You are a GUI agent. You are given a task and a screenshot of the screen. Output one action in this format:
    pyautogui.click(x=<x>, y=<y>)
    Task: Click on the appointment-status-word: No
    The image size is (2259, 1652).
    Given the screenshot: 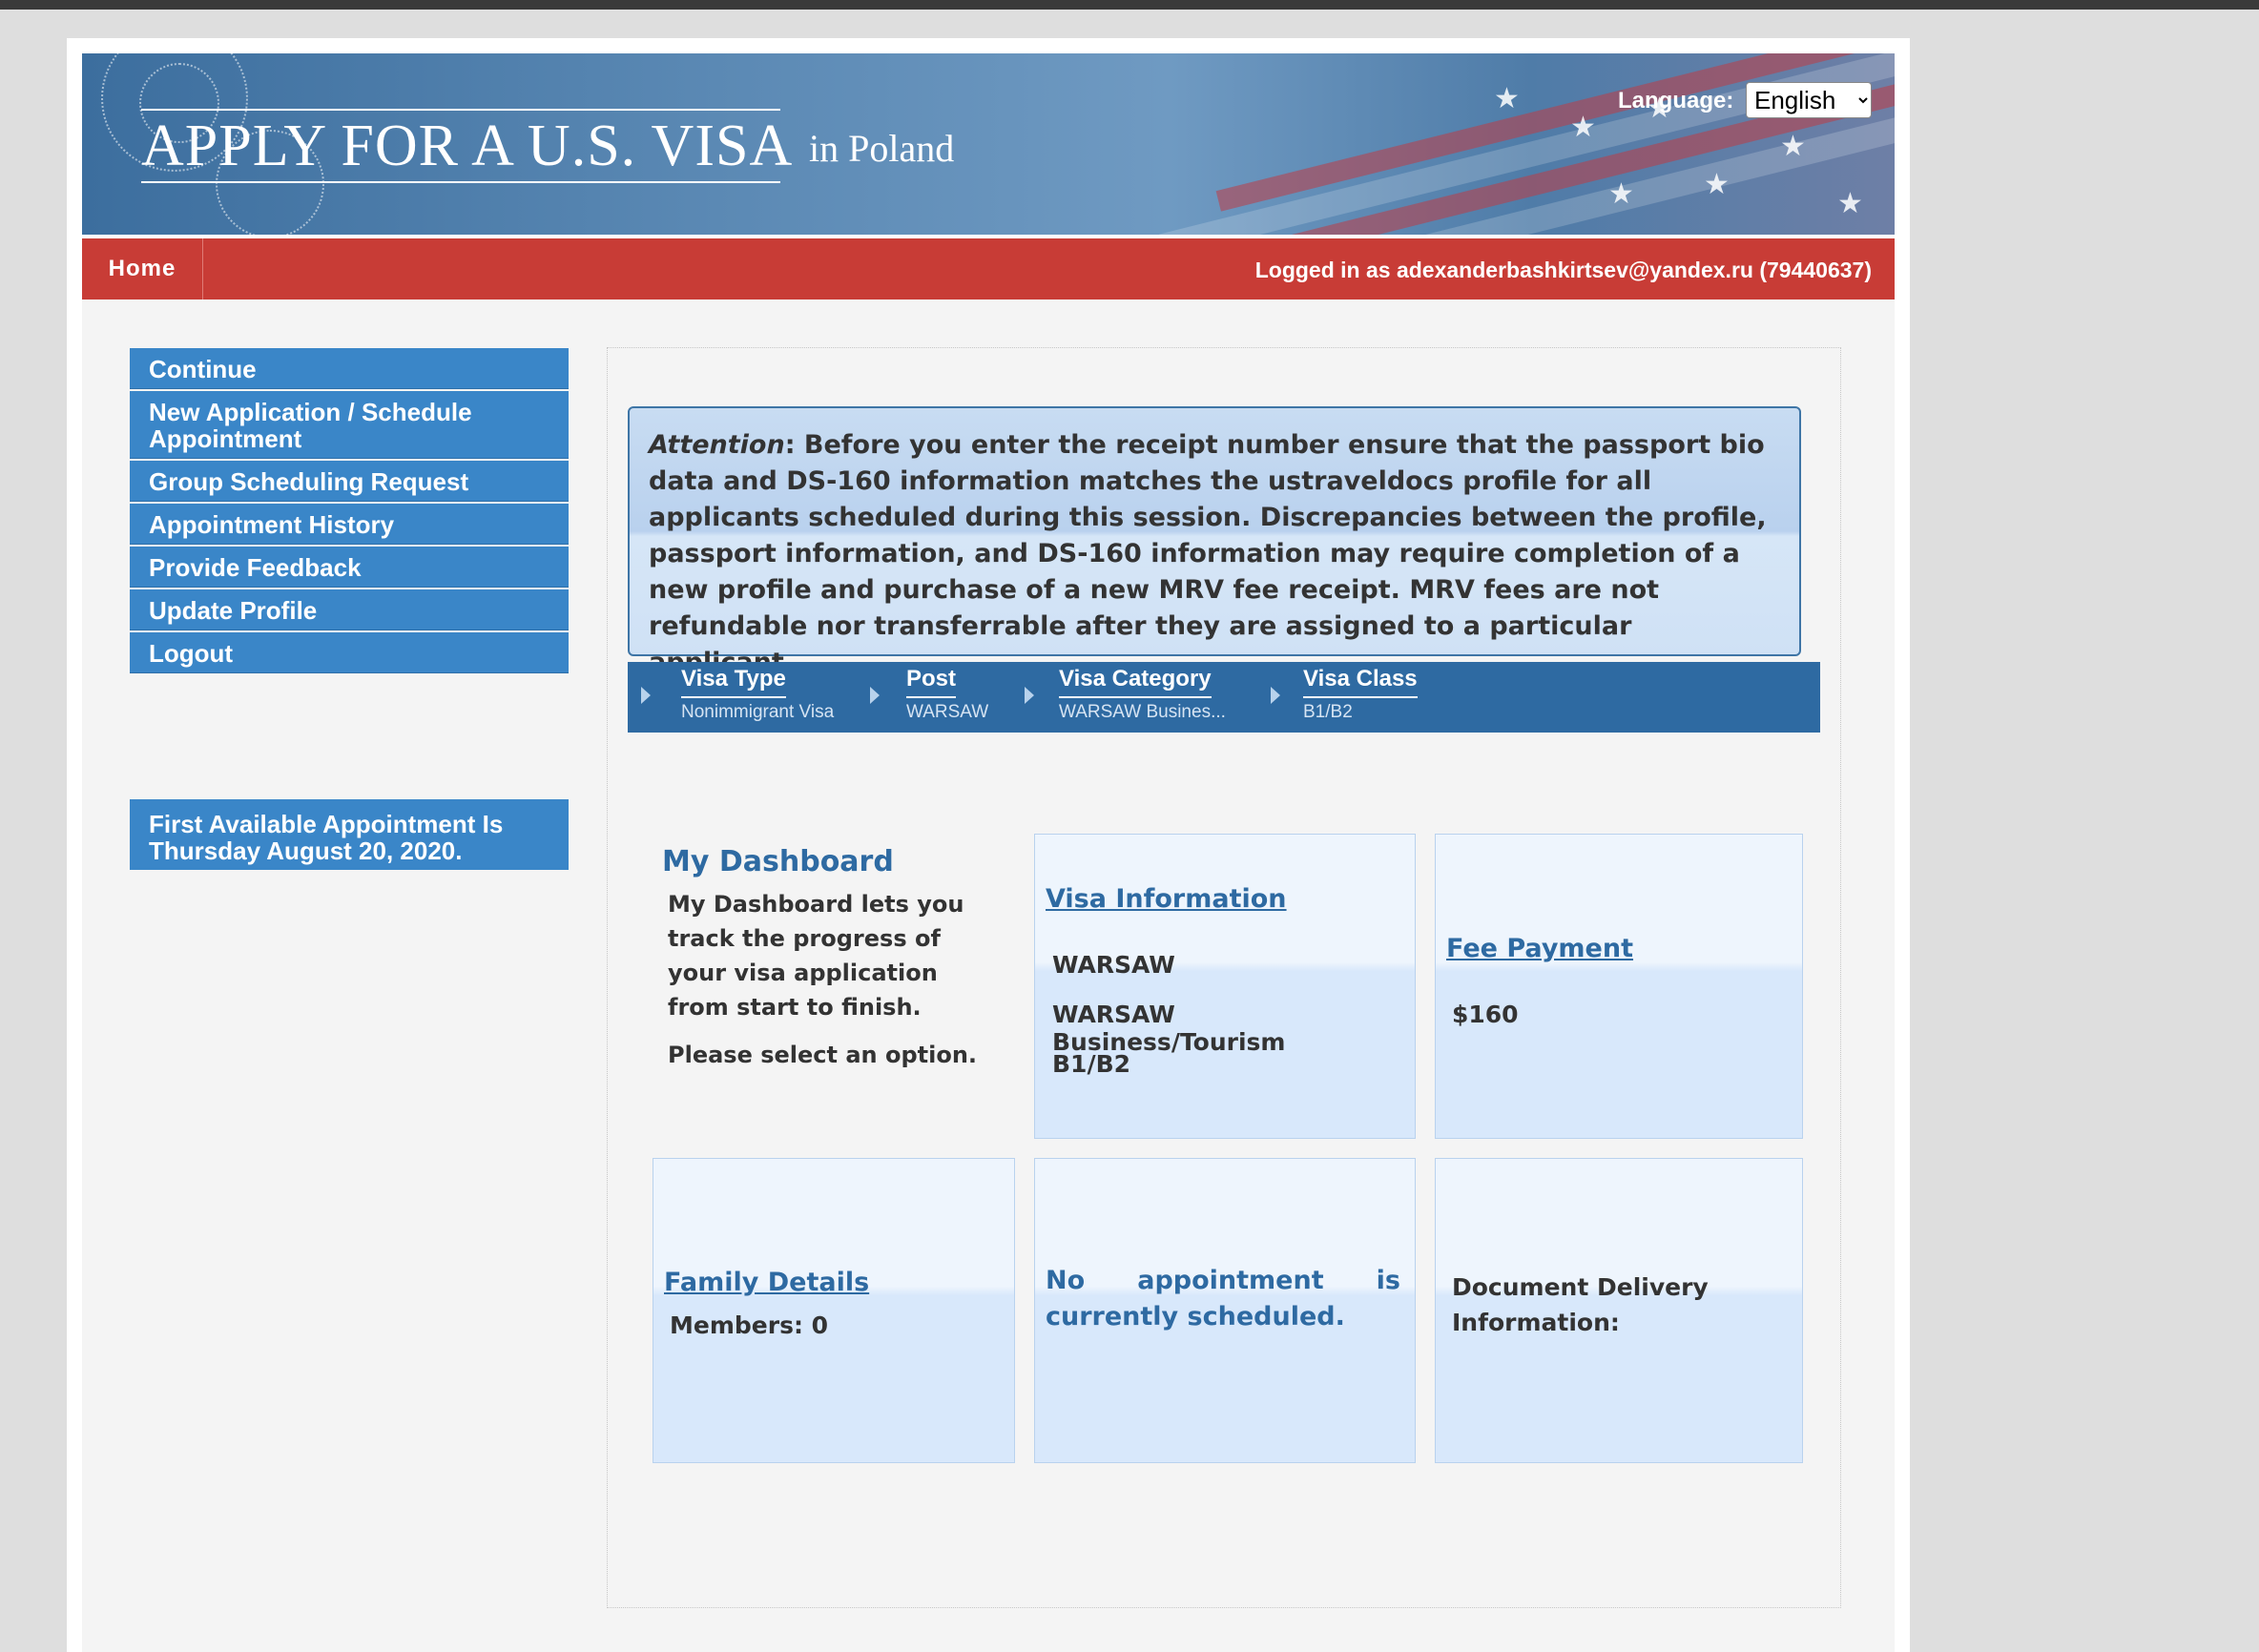 What is the action you would take?
    pyautogui.click(x=1066, y=1281)
    